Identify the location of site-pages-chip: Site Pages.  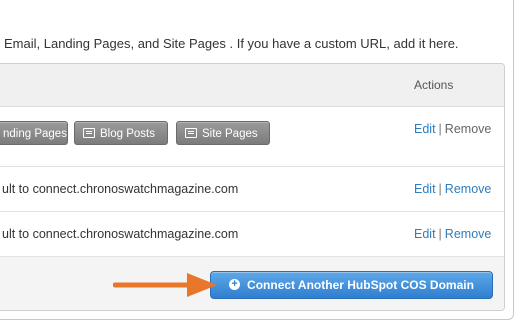
(223, 133).